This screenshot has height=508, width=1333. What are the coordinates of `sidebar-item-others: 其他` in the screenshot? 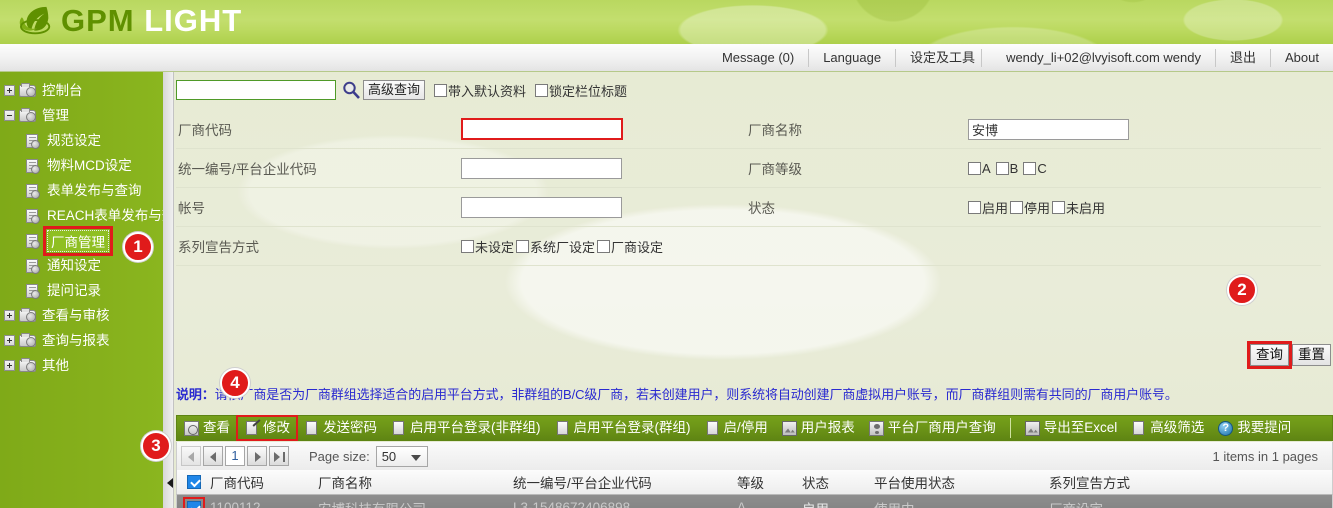 It's located at (81, 365).